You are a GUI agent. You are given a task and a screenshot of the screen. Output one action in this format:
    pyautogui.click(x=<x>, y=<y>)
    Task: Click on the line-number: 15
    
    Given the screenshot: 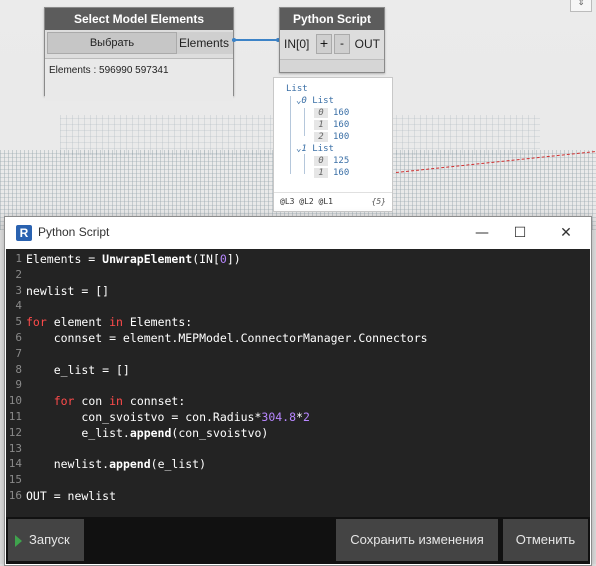 What is the action you would take?
    pyautogui.click(x=15, y=480)
    